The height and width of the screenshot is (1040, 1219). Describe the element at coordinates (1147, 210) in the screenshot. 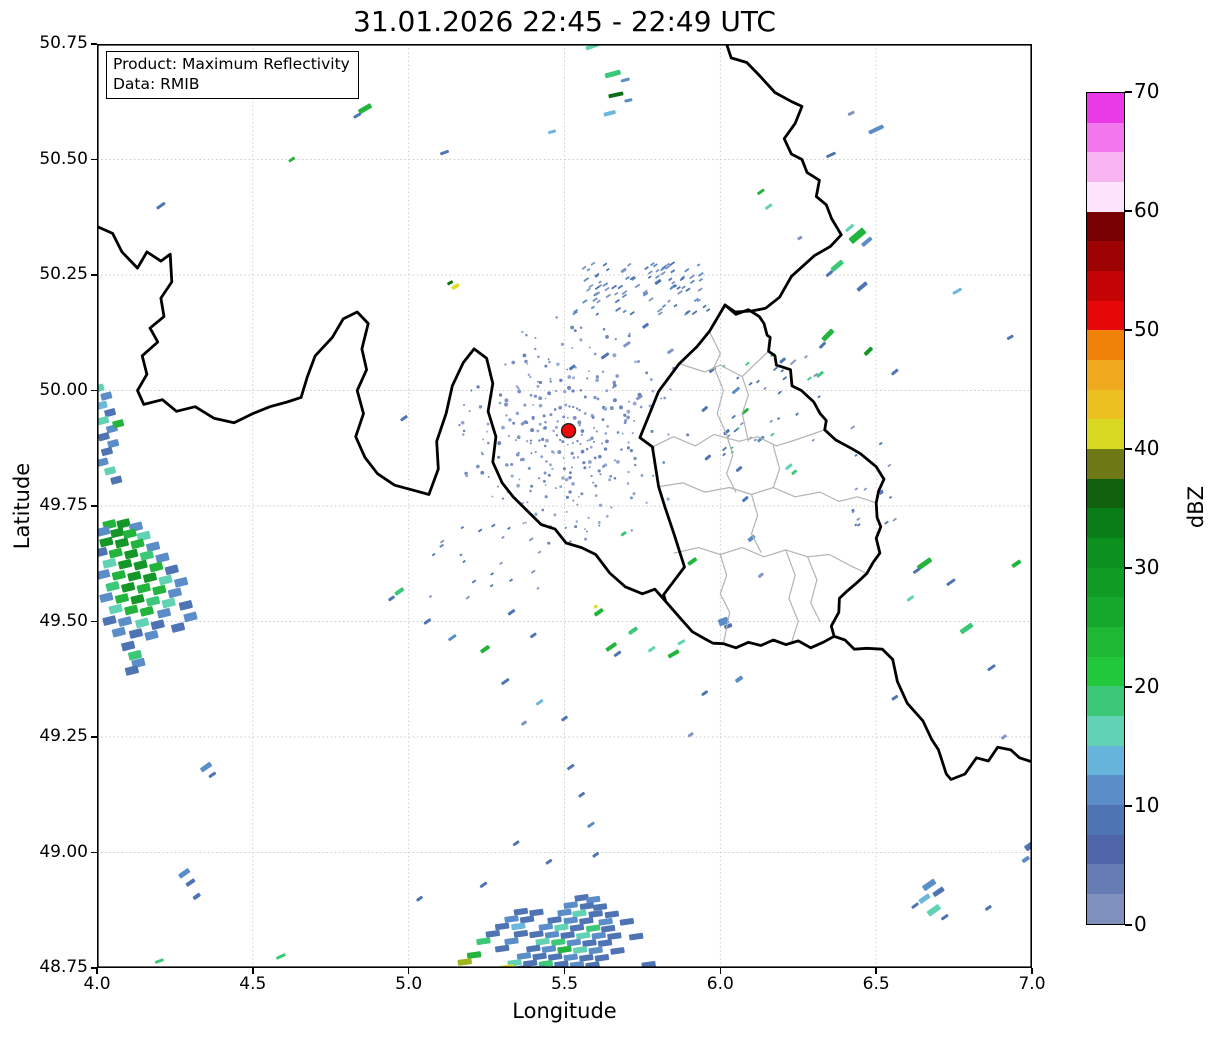

I see `colorbar-tick-label: 60` at that location.